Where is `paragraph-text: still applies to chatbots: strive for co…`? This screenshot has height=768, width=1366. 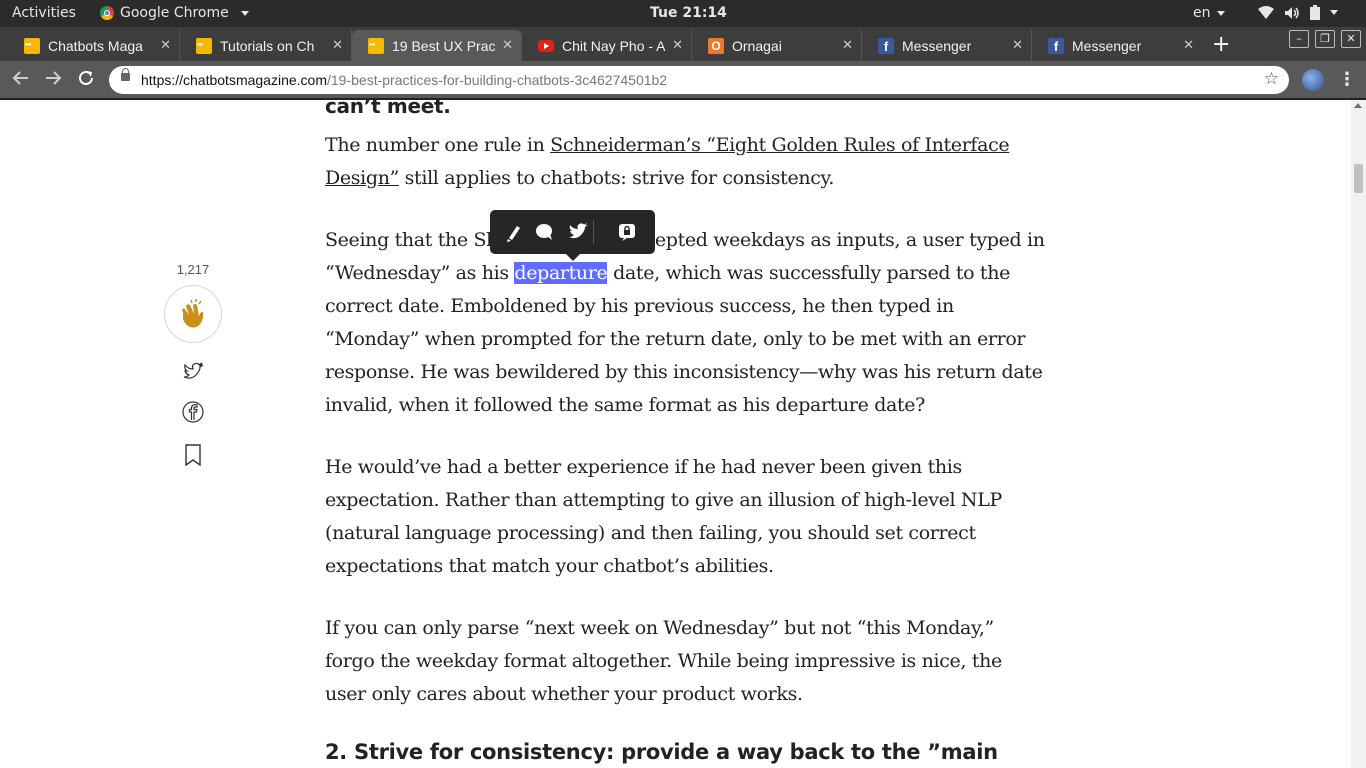
paragraph-text: still applies to chatbots: strive for co… is located at coordinates (616, 178).